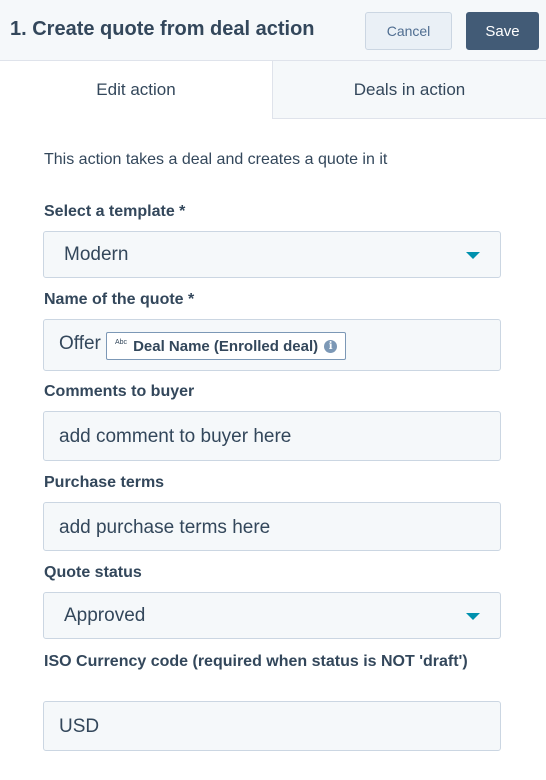 The width and height of the screenshot is (546, 780). What do you see at coordinates (115, 211) in the screenshot?
I see `template-label: Select a template *` at bounding box center [115, 211].